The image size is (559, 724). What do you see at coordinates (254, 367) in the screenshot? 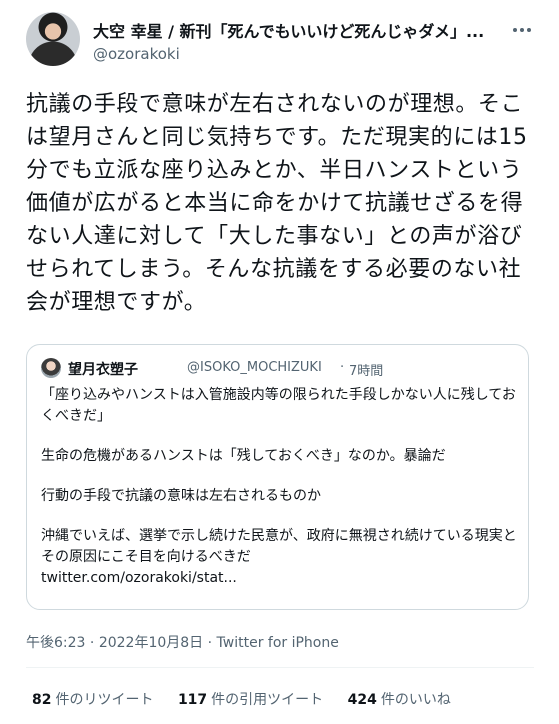
I see `quoted-author-handle: @ISOKO_MOCHIZUKI` at bounding box center [254, 367].